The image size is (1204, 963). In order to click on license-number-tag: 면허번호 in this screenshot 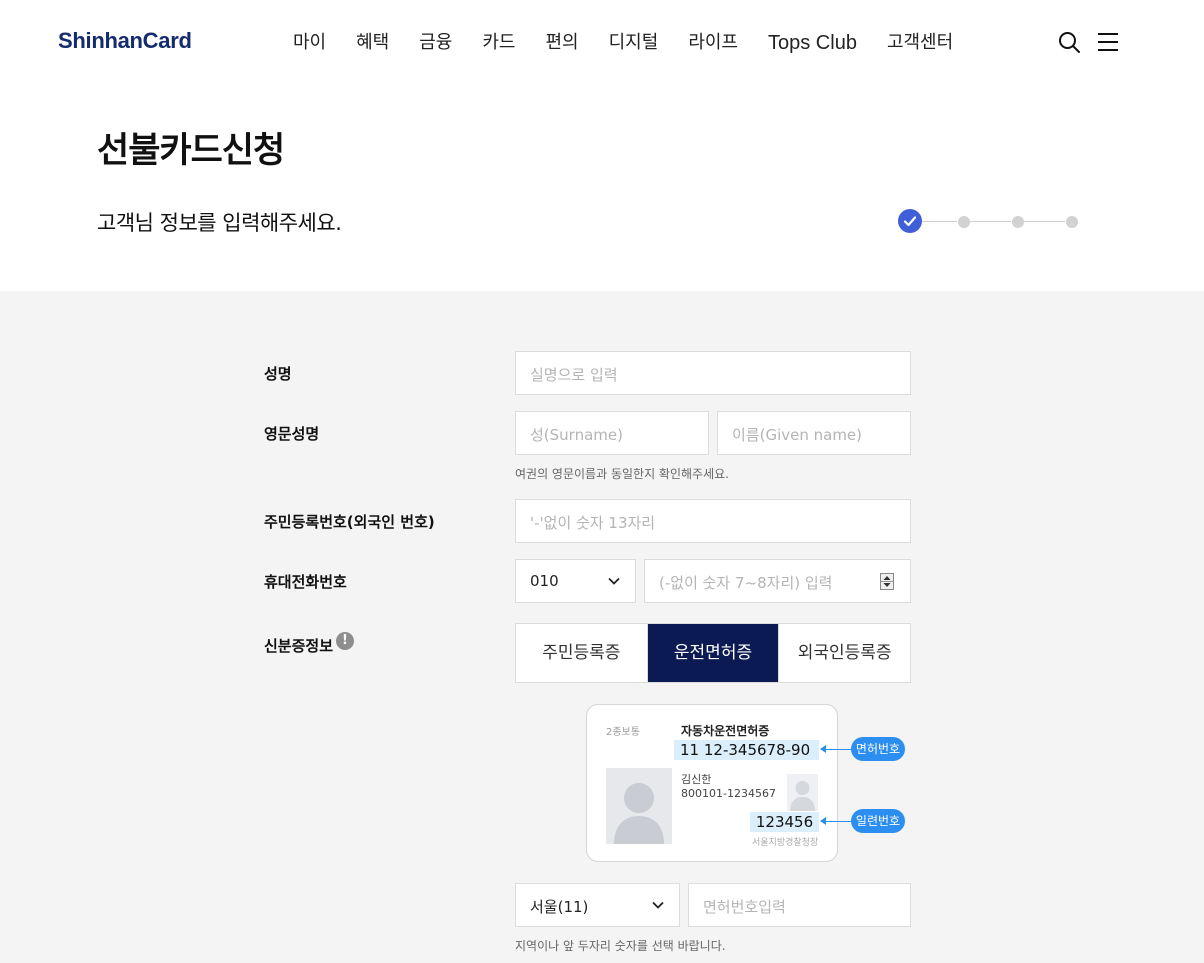, I will do `click(878, 749)`.